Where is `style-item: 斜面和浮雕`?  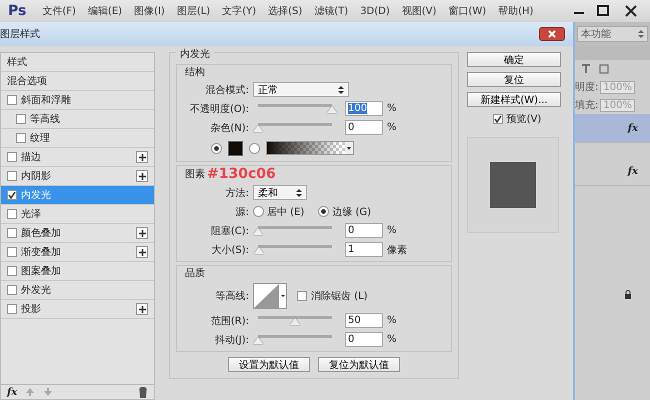
style-item: 斜面和浮雕 is located at coordinates (77, 100).